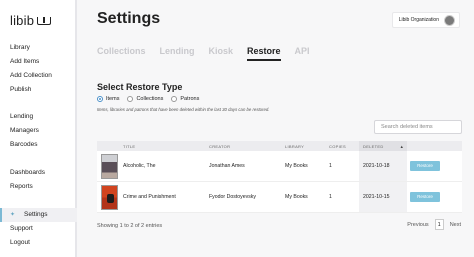 Image resolution: width=474 pixels, height=257 pixels. I want to click on tab-api: API, so click(302, 51).